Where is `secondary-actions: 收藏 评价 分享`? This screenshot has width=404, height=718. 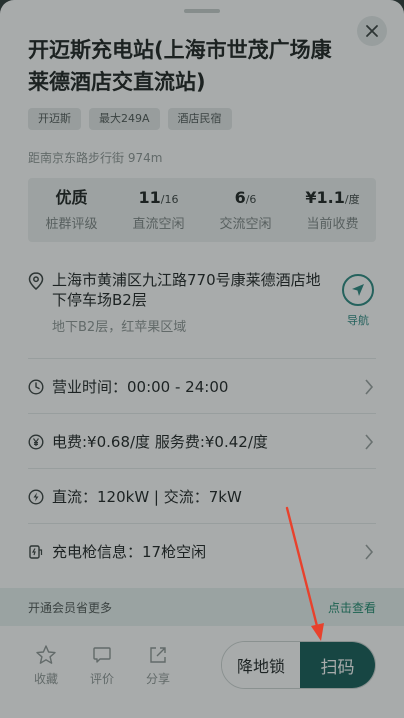
secondary-actions: 收藏 评价 分享 is located at coordinates (102, 665).